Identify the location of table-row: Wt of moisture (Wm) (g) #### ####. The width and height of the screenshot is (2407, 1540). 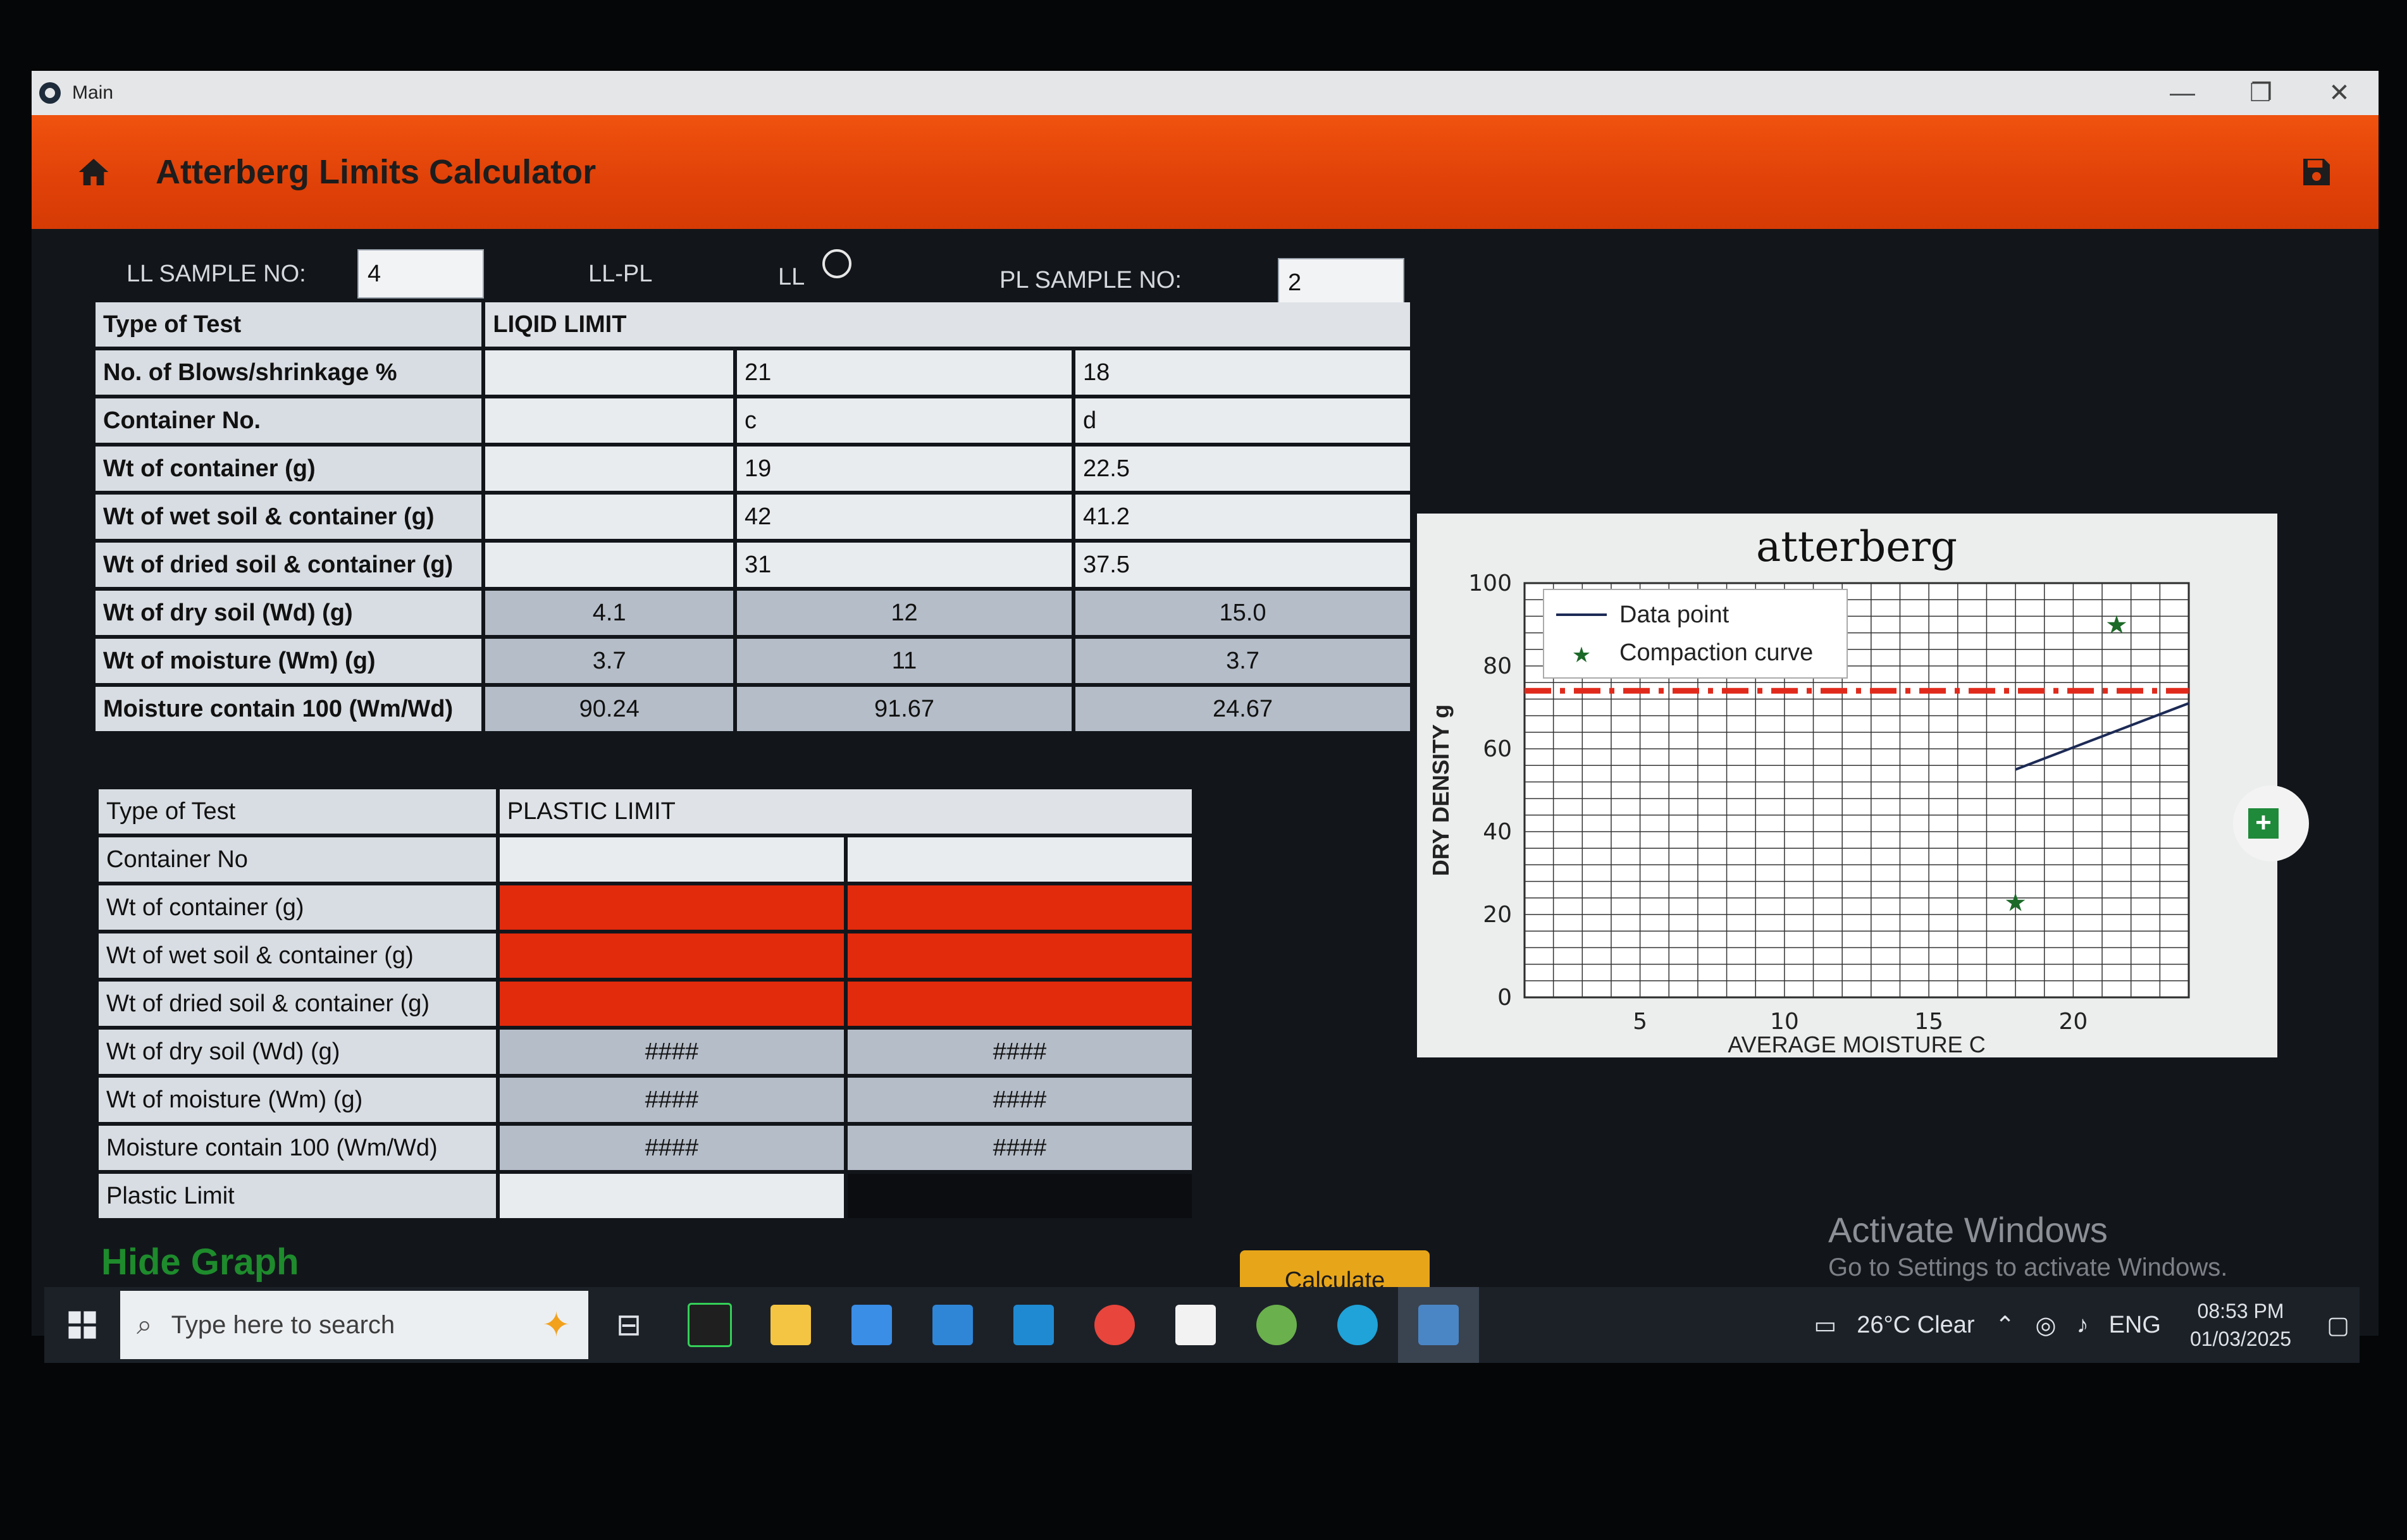
(646, 1100).